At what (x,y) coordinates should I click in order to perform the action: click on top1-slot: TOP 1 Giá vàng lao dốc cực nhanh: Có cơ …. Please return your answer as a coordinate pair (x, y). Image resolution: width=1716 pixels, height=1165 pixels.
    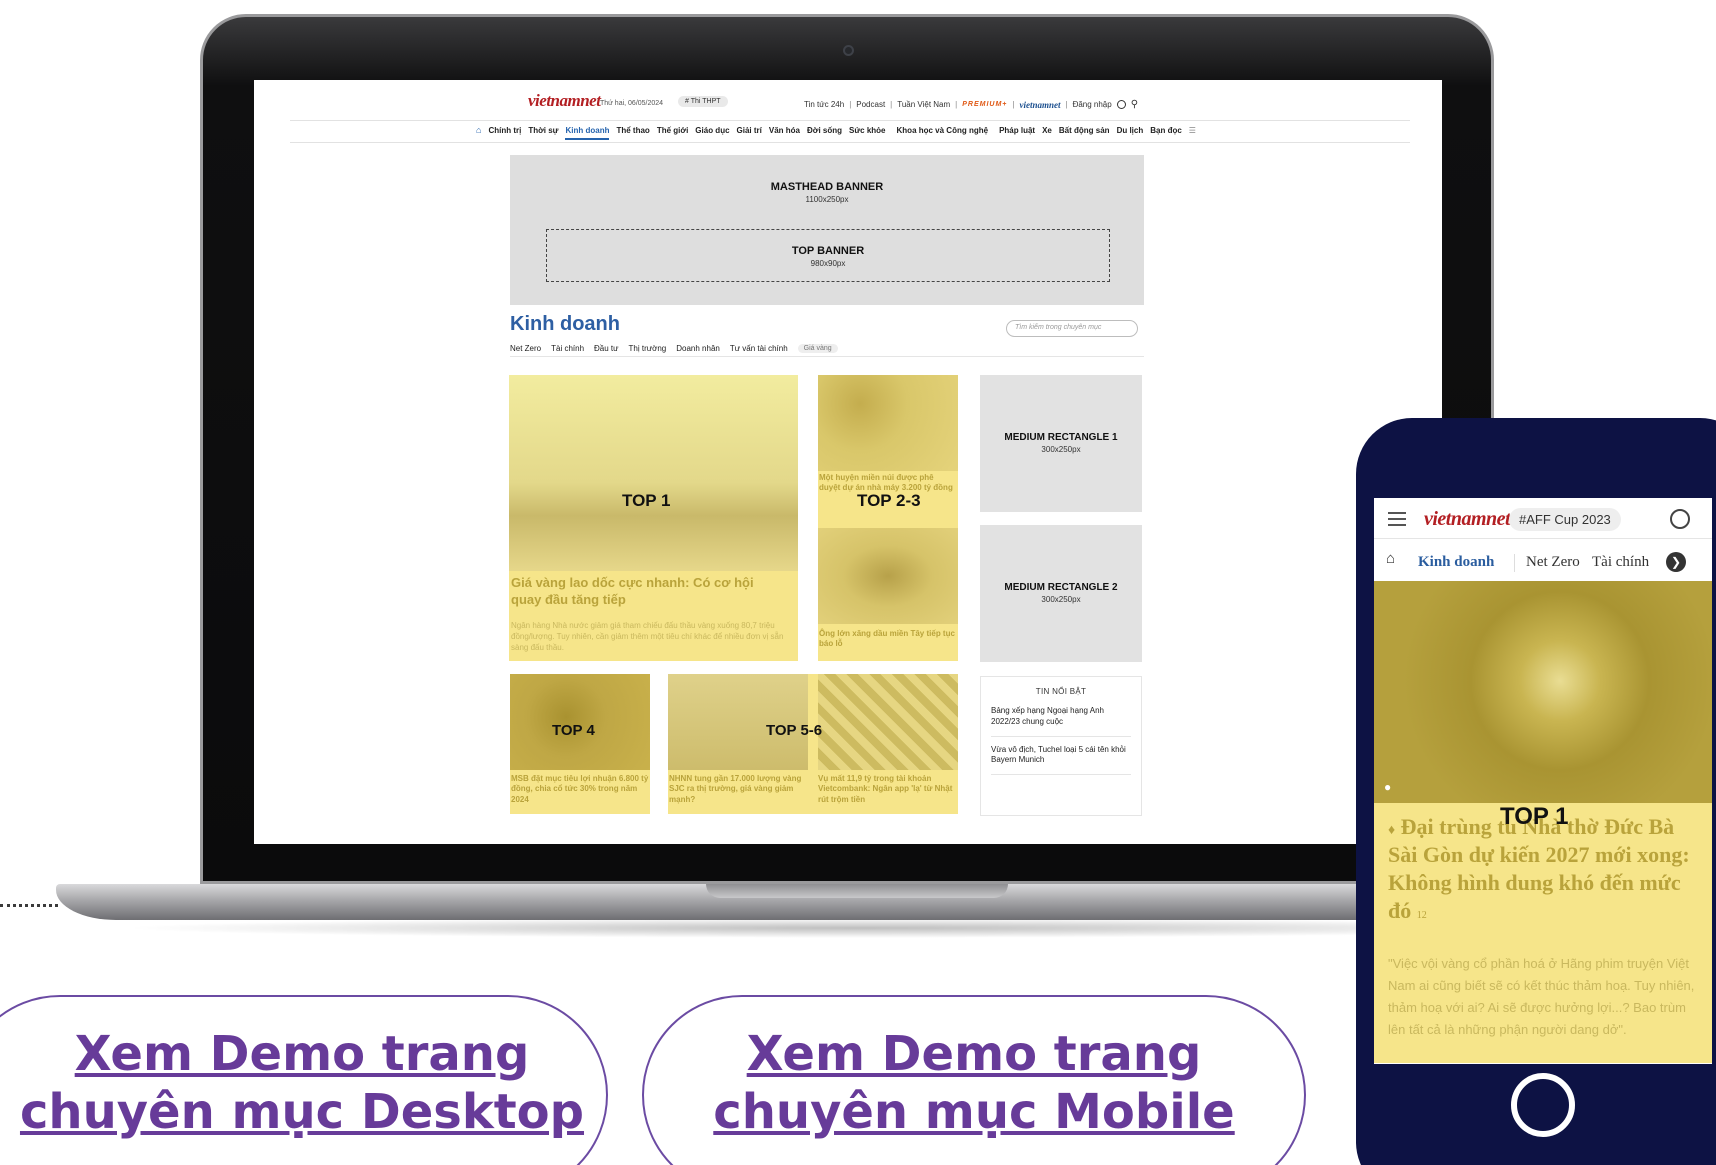
    Looking at the image, I should click on (653, 518).